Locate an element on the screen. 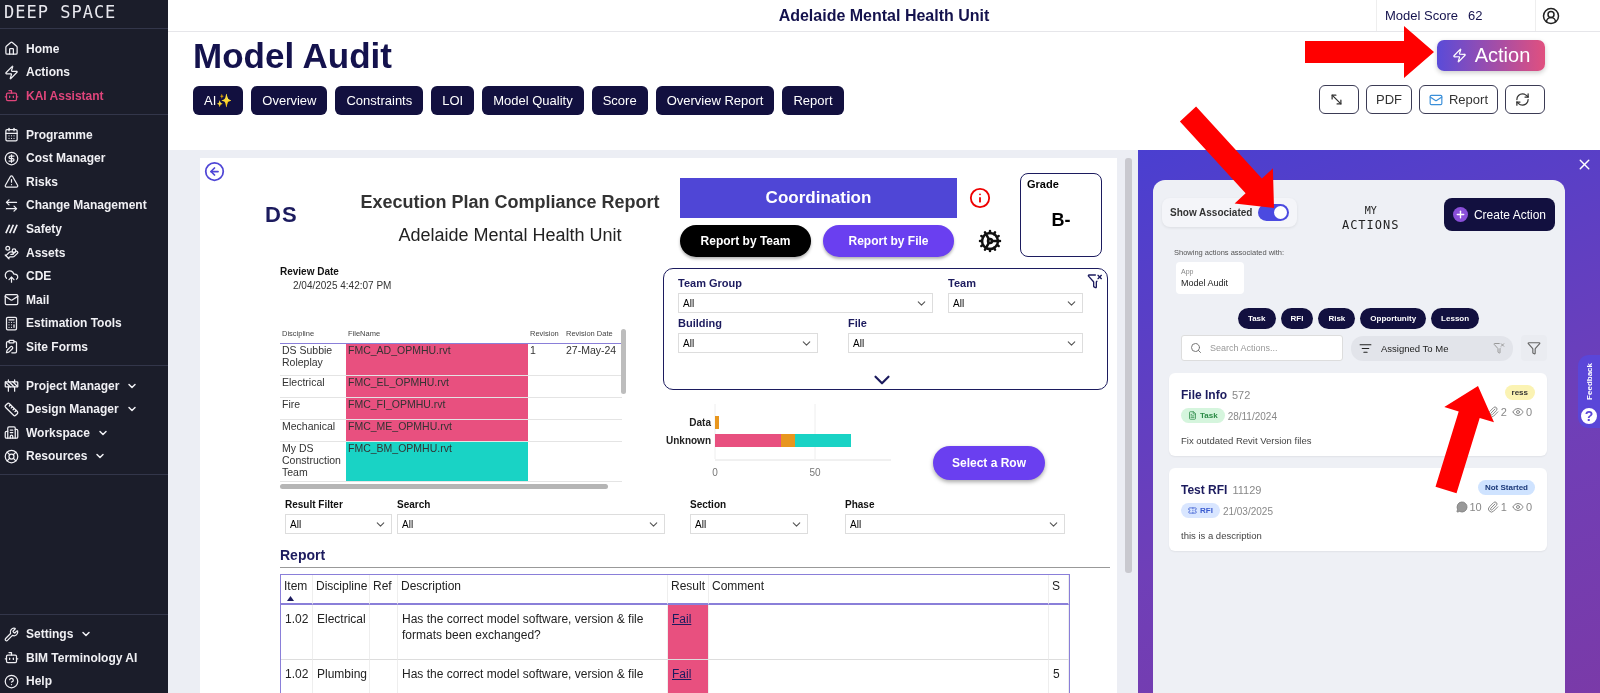 This screenshot has height=693, width=1600. score-value: 62 is located at coordinates (1475, 15).